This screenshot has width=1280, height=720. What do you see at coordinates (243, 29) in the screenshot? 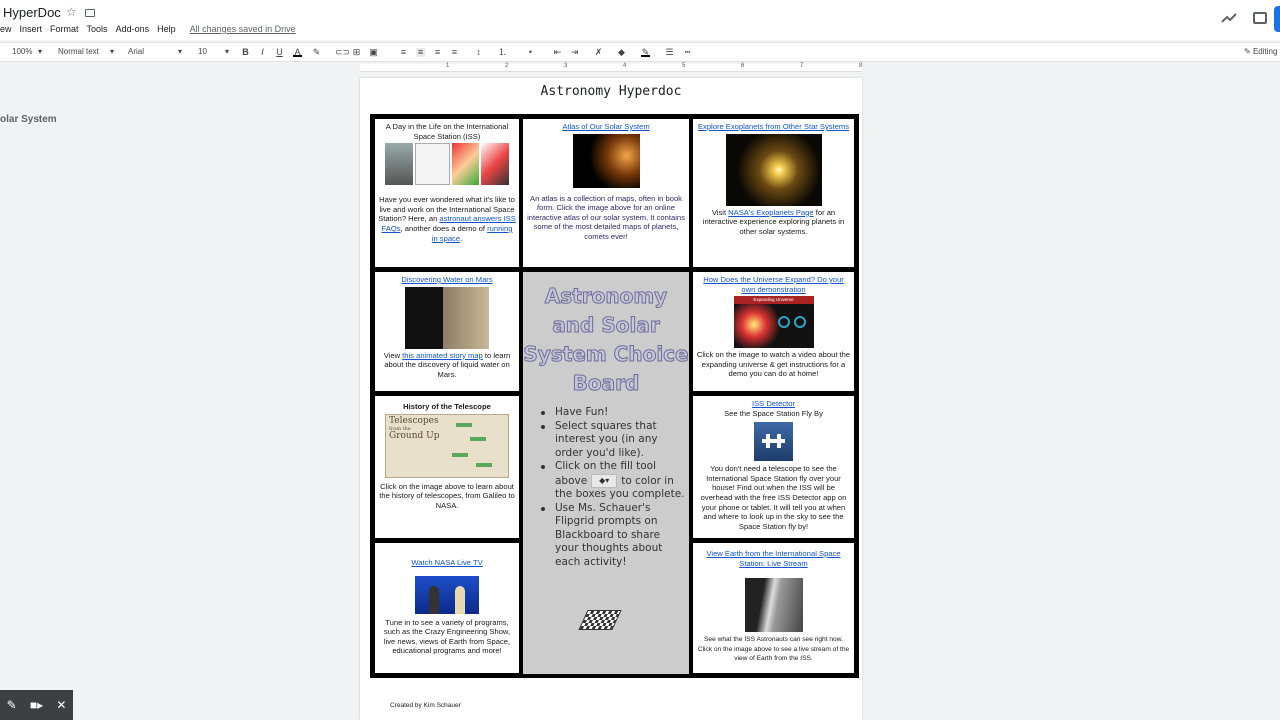
I see `save-status: All changes saved in Drive` at bounding box center [243, 29].